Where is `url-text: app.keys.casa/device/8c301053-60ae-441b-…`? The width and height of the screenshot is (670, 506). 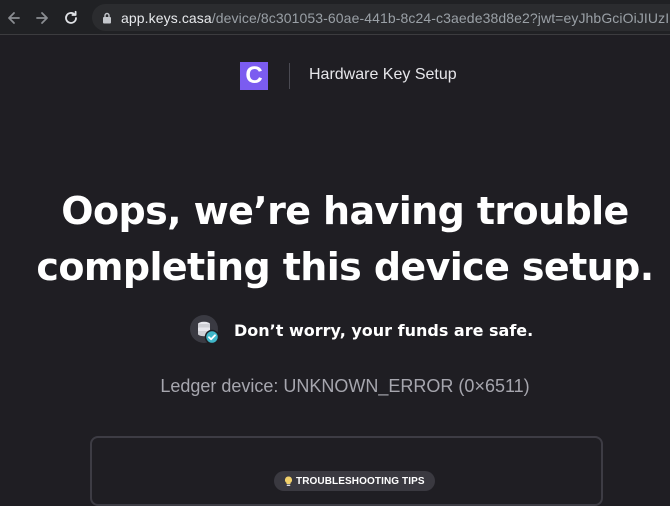 url-text: app.keys.casa/device/8c301053-60ae-441b-… is located at coordinates (395, 18).